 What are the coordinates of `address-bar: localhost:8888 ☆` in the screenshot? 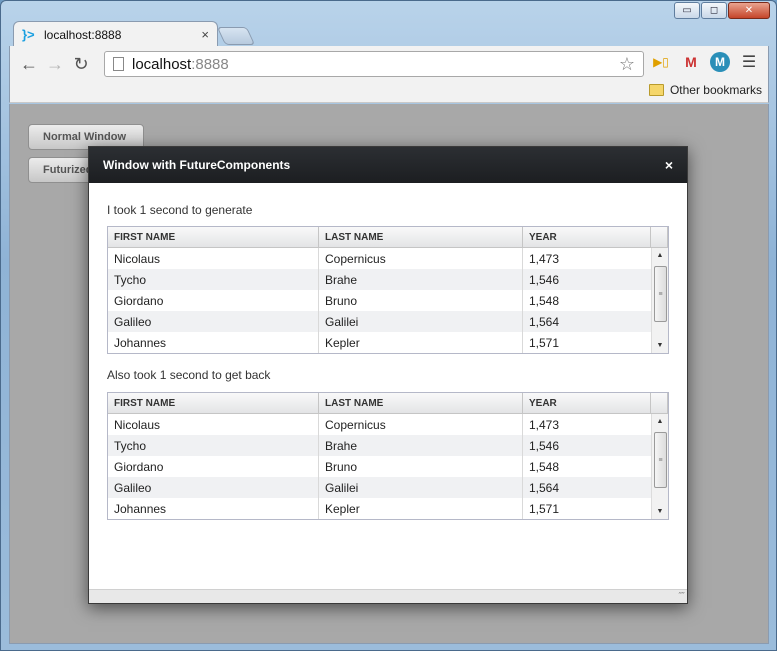 It's located at (374, 64).